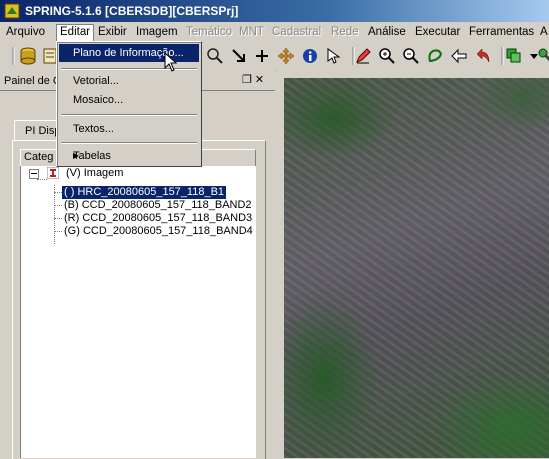  I want to click on select-icon, so click(334, 56).